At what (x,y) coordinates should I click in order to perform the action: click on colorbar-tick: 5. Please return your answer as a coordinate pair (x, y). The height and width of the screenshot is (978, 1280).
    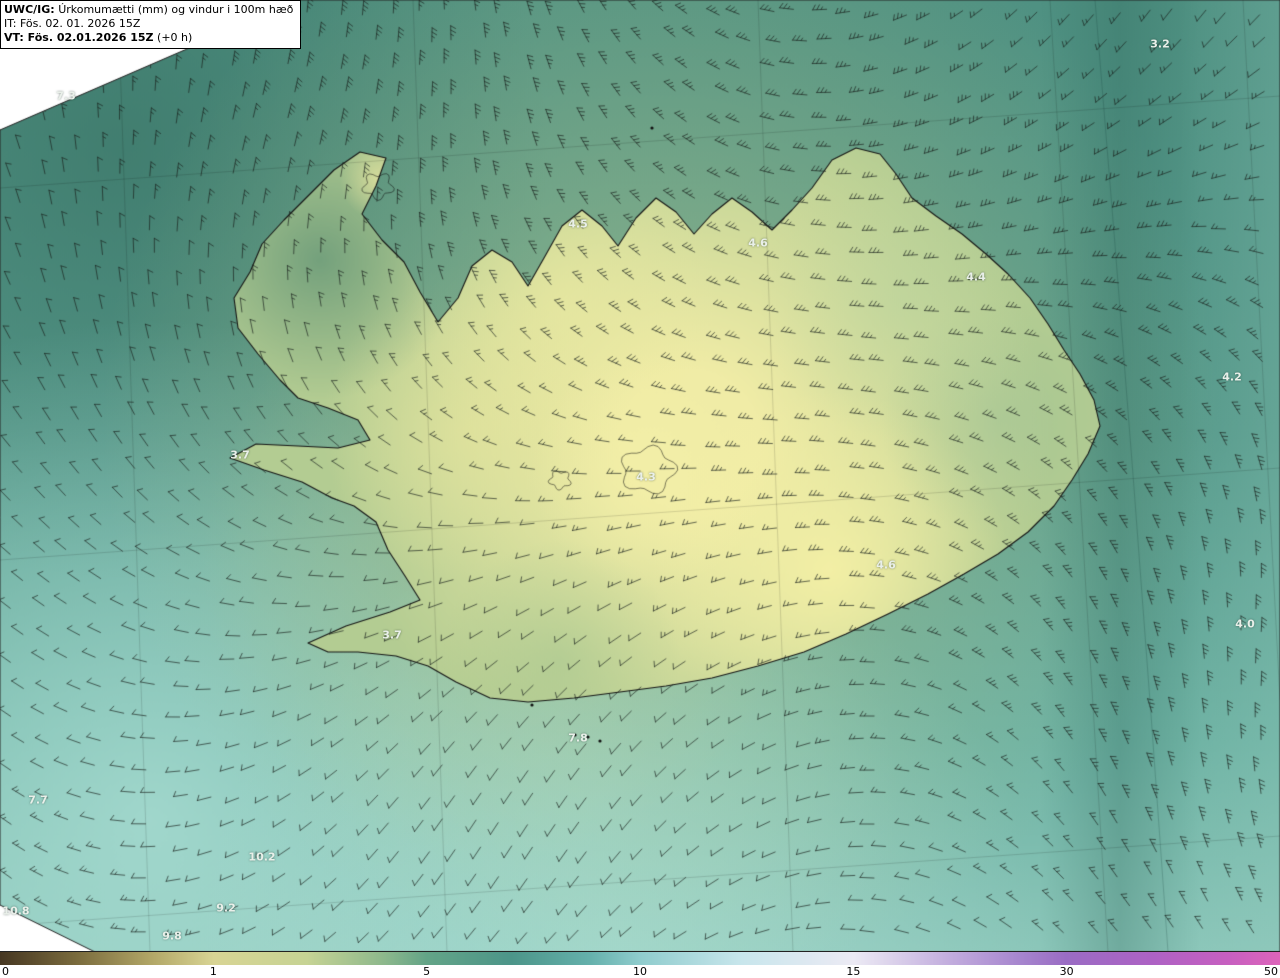
    Looking at the image, I should click on (427, 971).